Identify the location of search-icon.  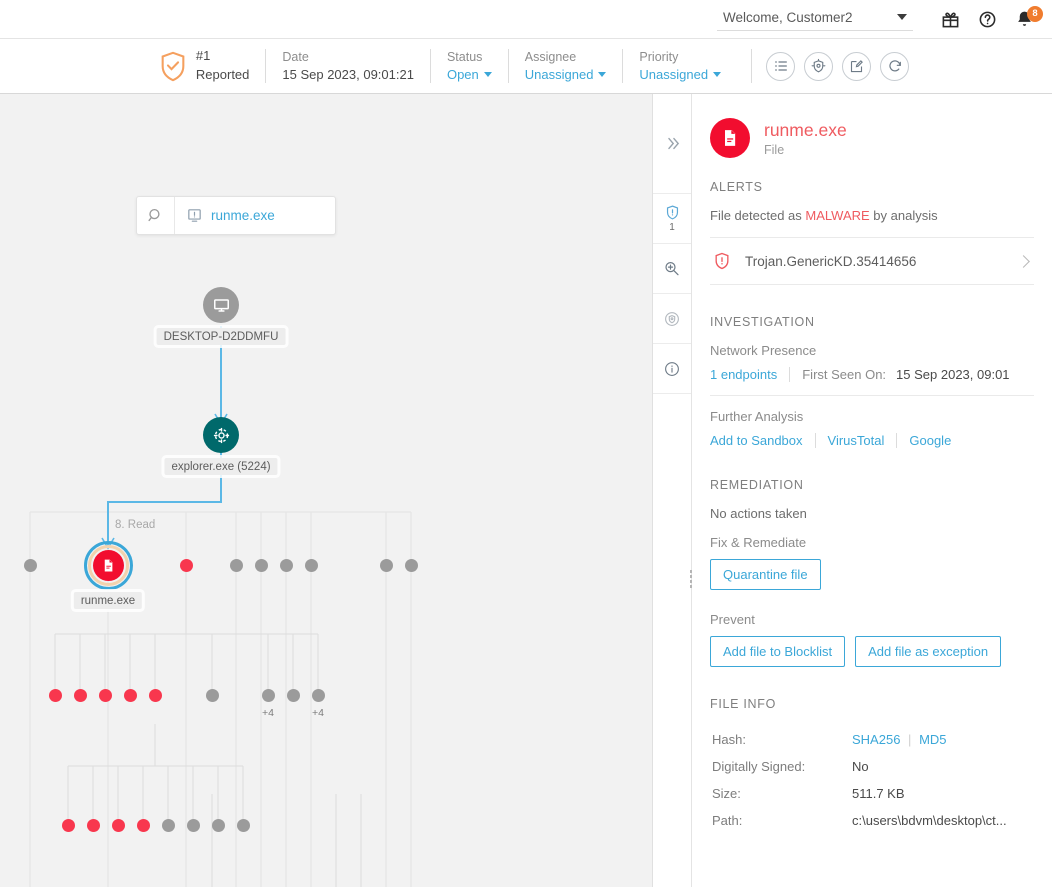
(156, 215).